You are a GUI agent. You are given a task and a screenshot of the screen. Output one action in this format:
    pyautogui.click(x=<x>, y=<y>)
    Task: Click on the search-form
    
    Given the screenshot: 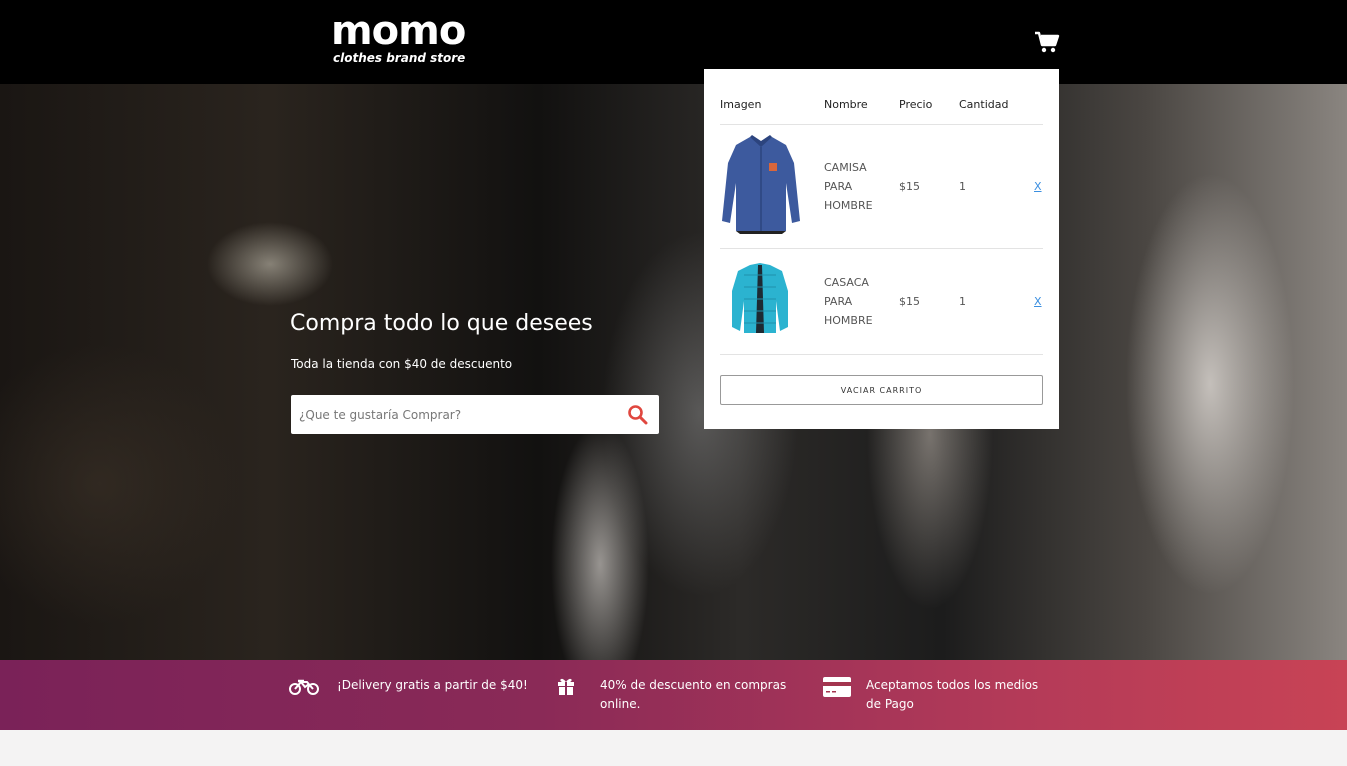 What is the action you would take?
    pyautogui.click(x=475, y=414)
    